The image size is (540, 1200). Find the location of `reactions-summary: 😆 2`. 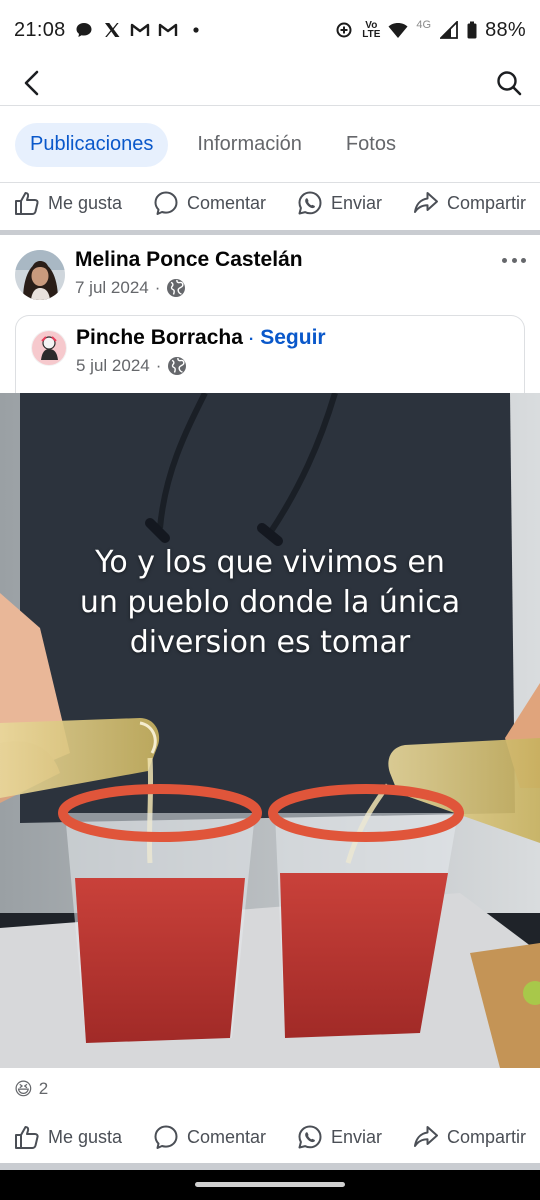

reactions-summary: 😆 2 is located at coordinates (31, 1089).